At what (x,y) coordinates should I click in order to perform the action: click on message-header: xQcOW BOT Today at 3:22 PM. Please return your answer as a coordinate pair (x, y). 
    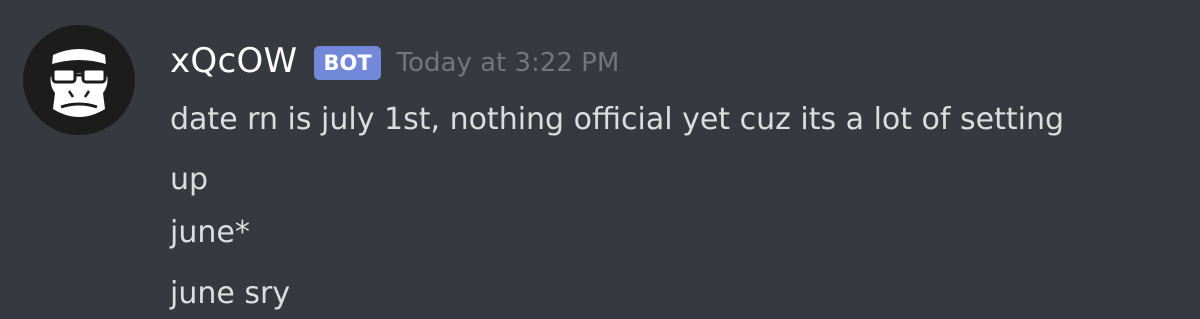
    Looking at the image, I should click on (394, 61).